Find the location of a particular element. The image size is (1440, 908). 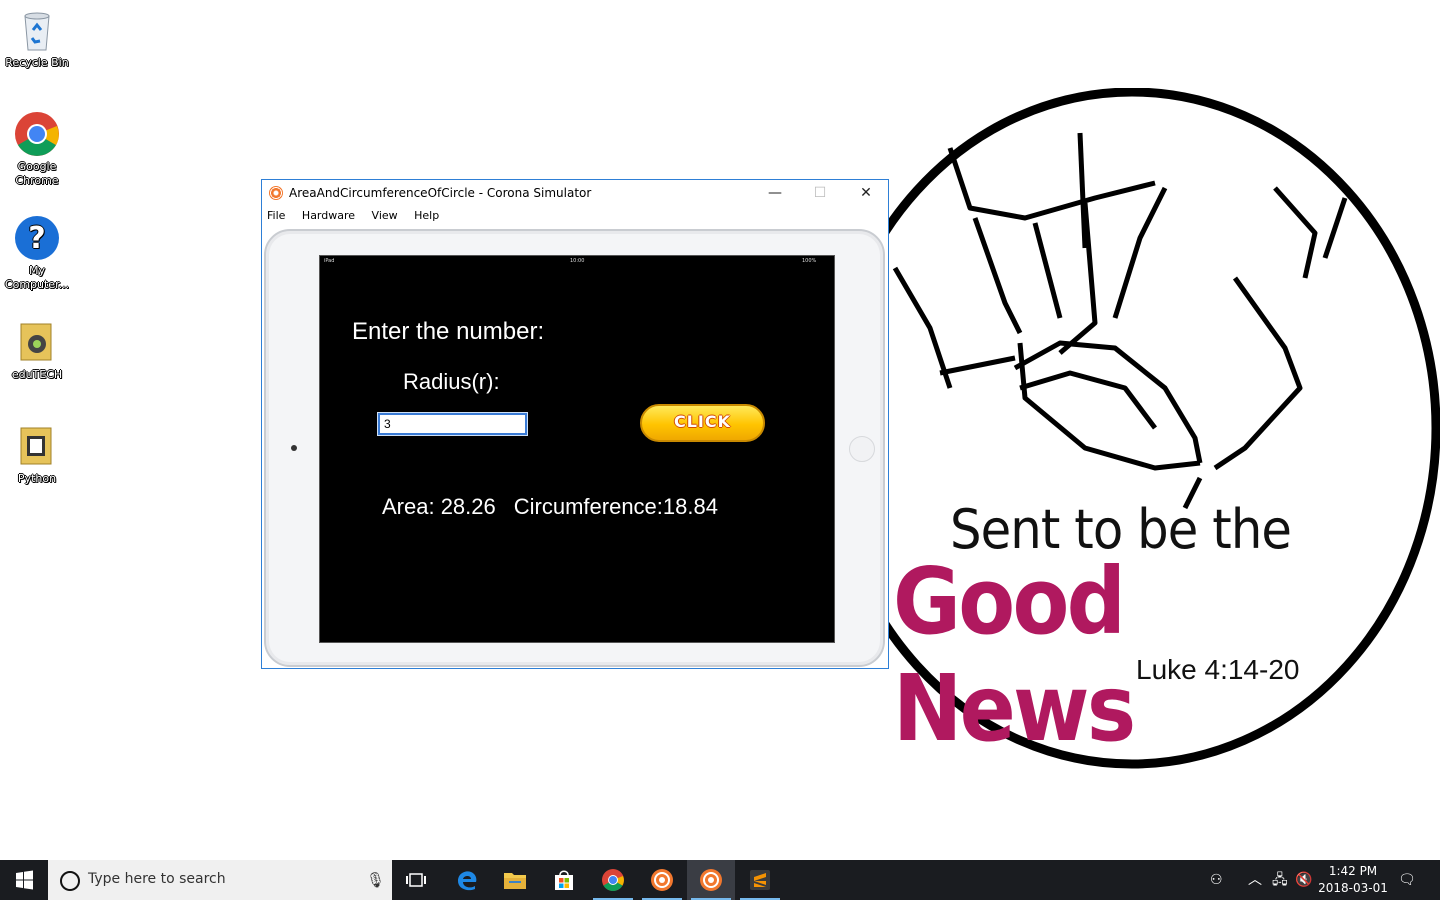

status-battery: 100% is located at coordinates (809, 261).